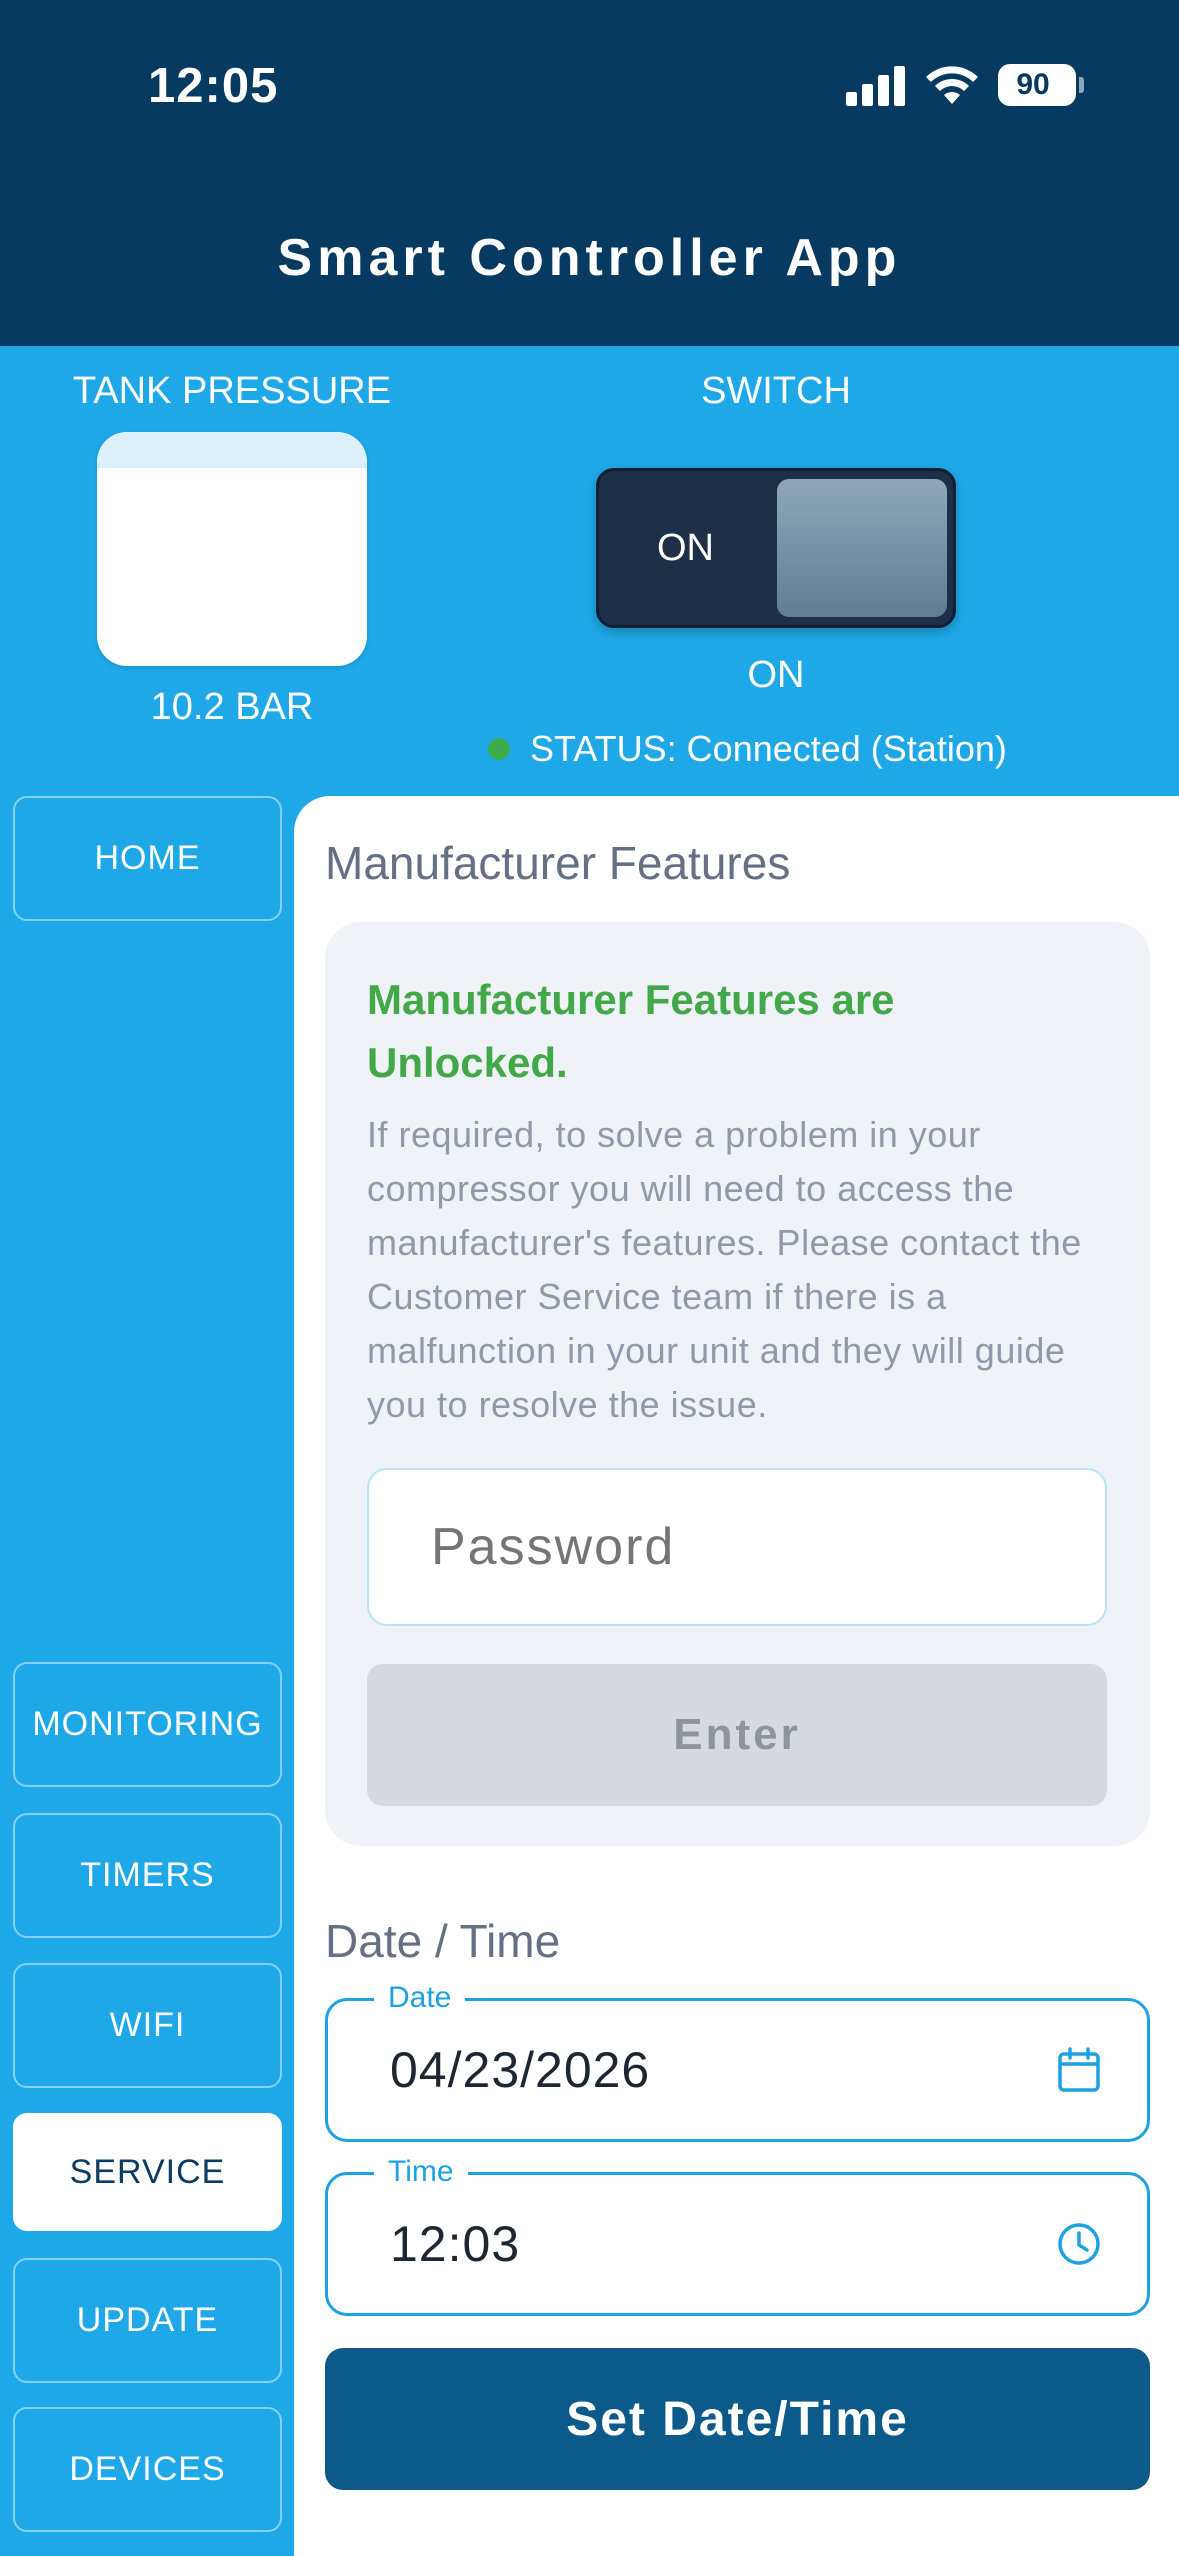 The width and height of the screenshot is (1179, 2556). What do you see at coordinates (147, 858) in the screenshot?
I see `sidebar-item-home: HOME` at bounding box center [147, 858].